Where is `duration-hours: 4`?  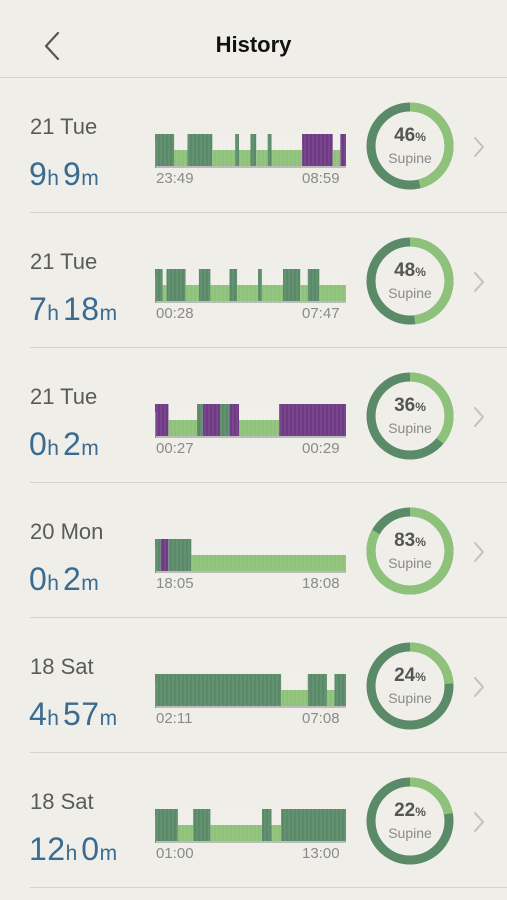 duration-hours: 4 is located at coordinates (38, 714).